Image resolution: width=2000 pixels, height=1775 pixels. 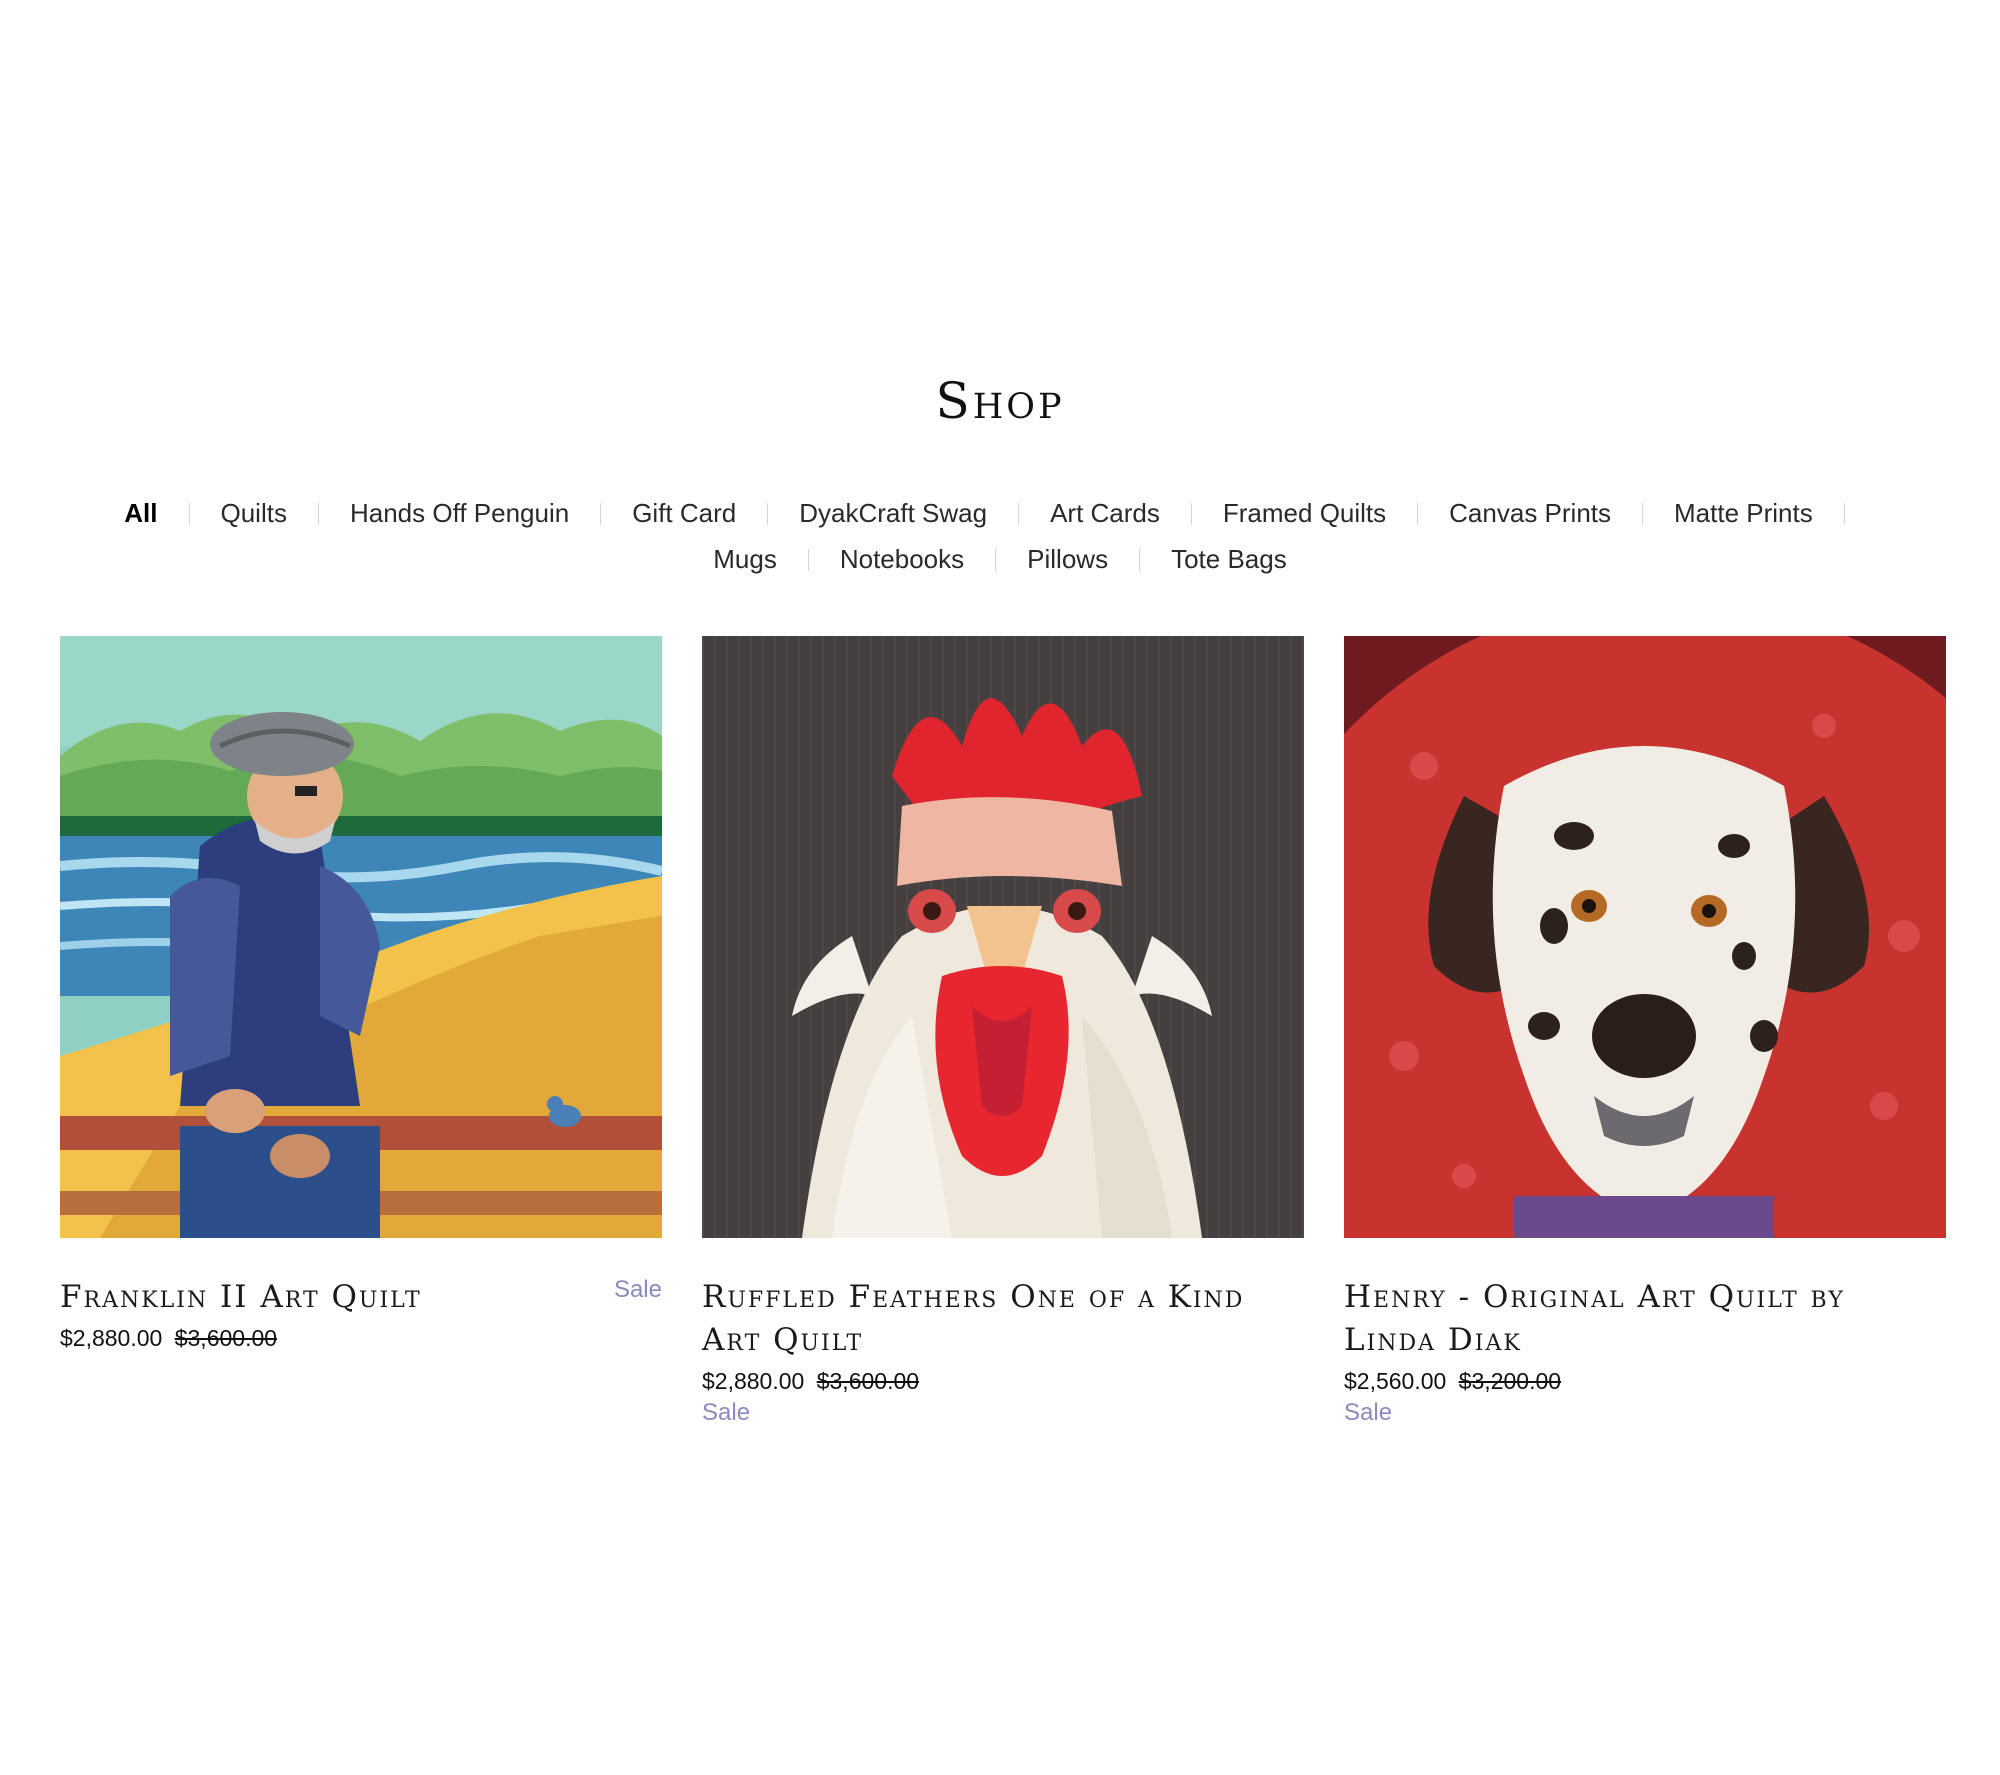 I want to click on product-title-row: Ruffled Feathers One of a Kind Art Quilt, so click(x=1003, y=1319).